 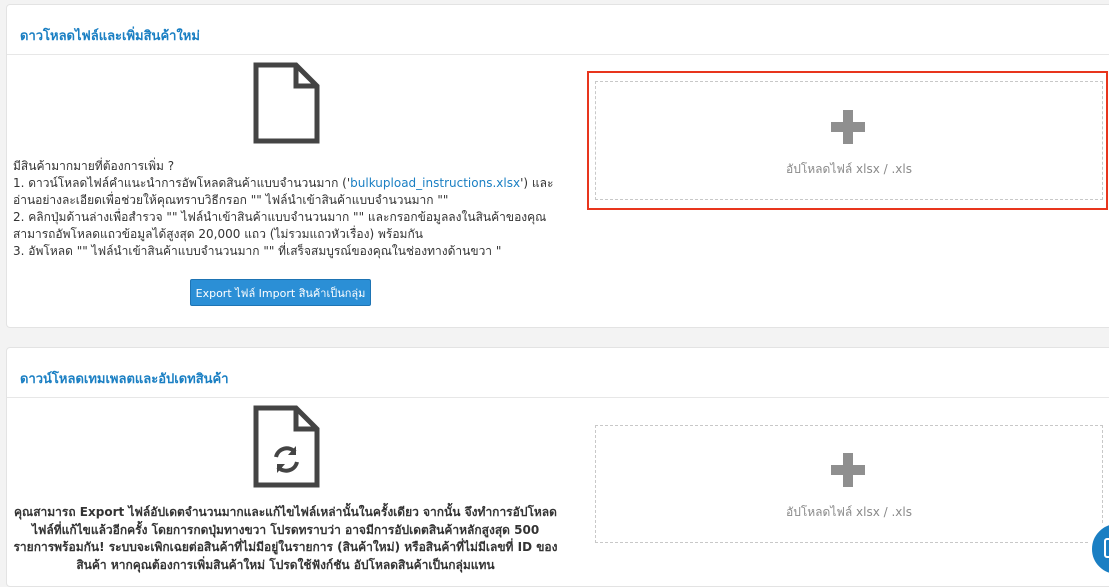 I want to click on upload-dropzone-new-products: อัปโหลดไฟล์ xlsx / .xls, so click(x=849, y=140).